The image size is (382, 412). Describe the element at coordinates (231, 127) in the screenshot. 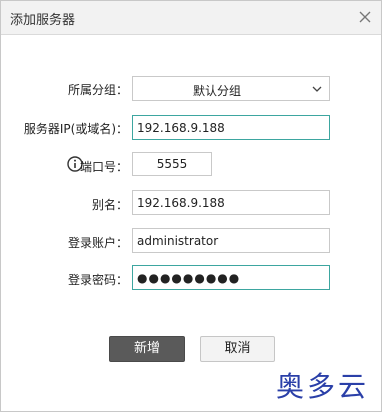

I see `server-ip-input` at that location.